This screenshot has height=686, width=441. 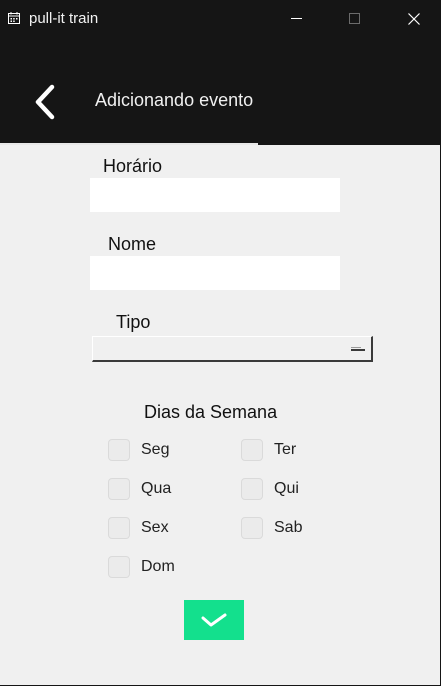 I want to click on minimize-button, so click(x=297, y=19).